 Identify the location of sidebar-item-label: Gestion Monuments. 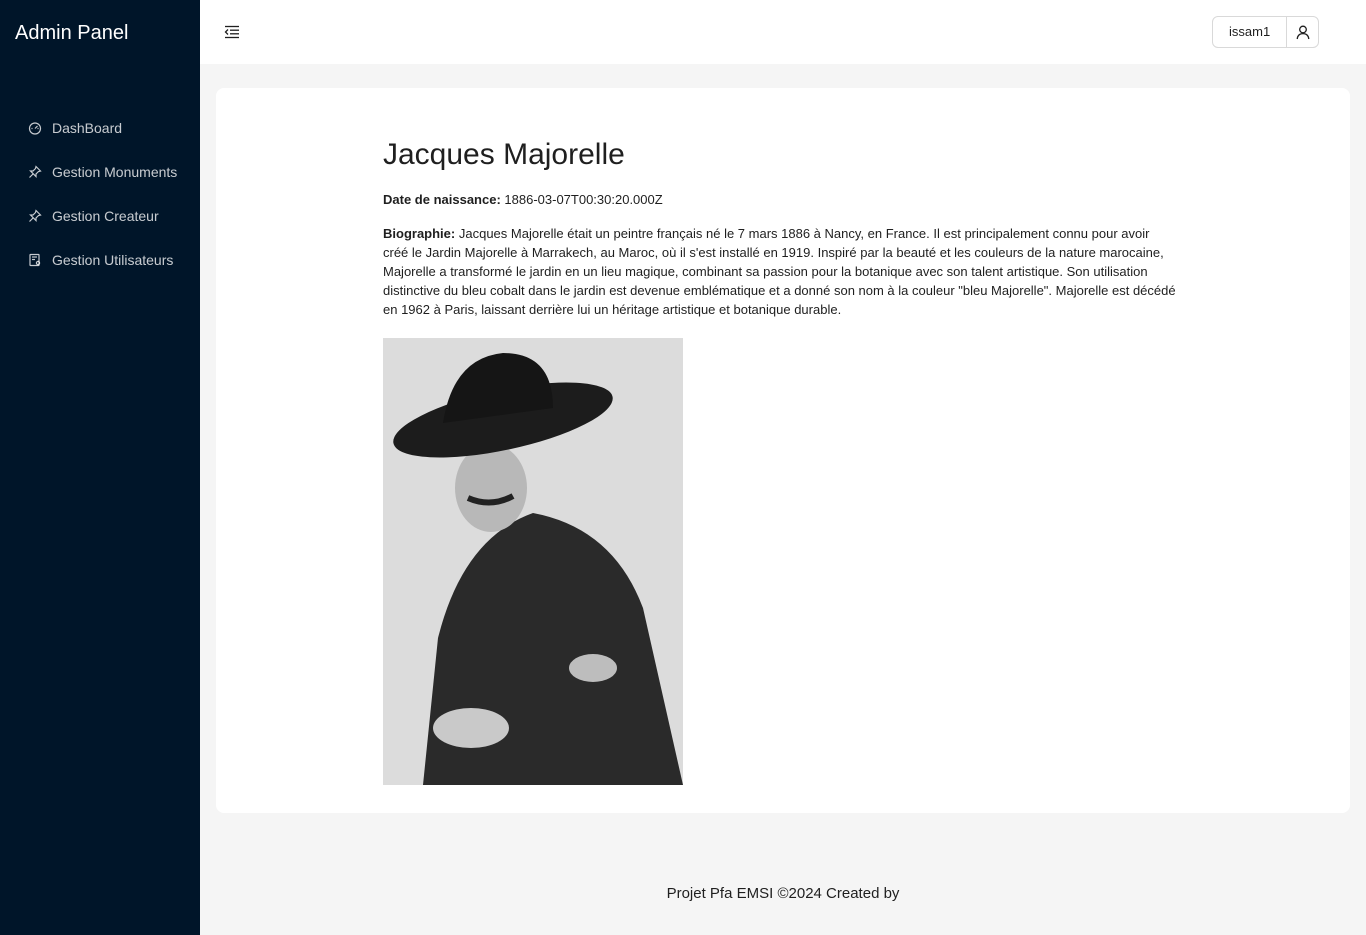
(115, 172).